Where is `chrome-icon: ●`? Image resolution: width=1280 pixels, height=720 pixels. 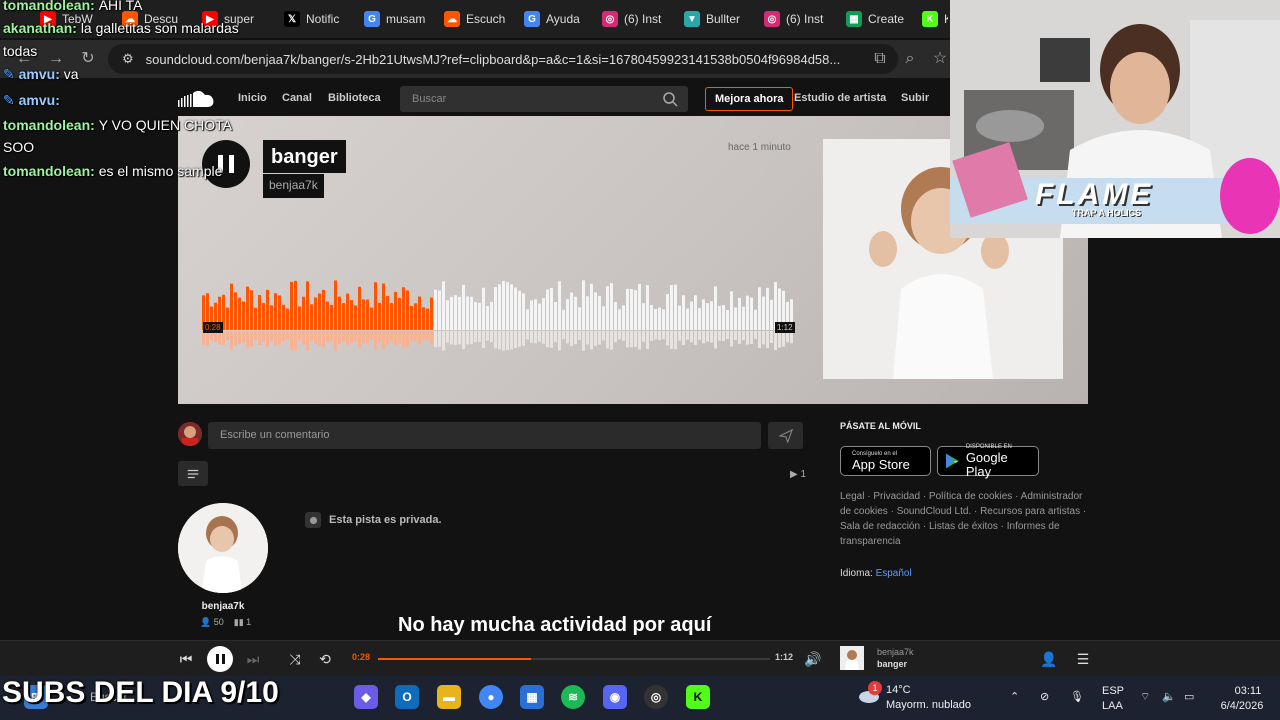 chrome-icon: ● is located at coordinates (491, 697).